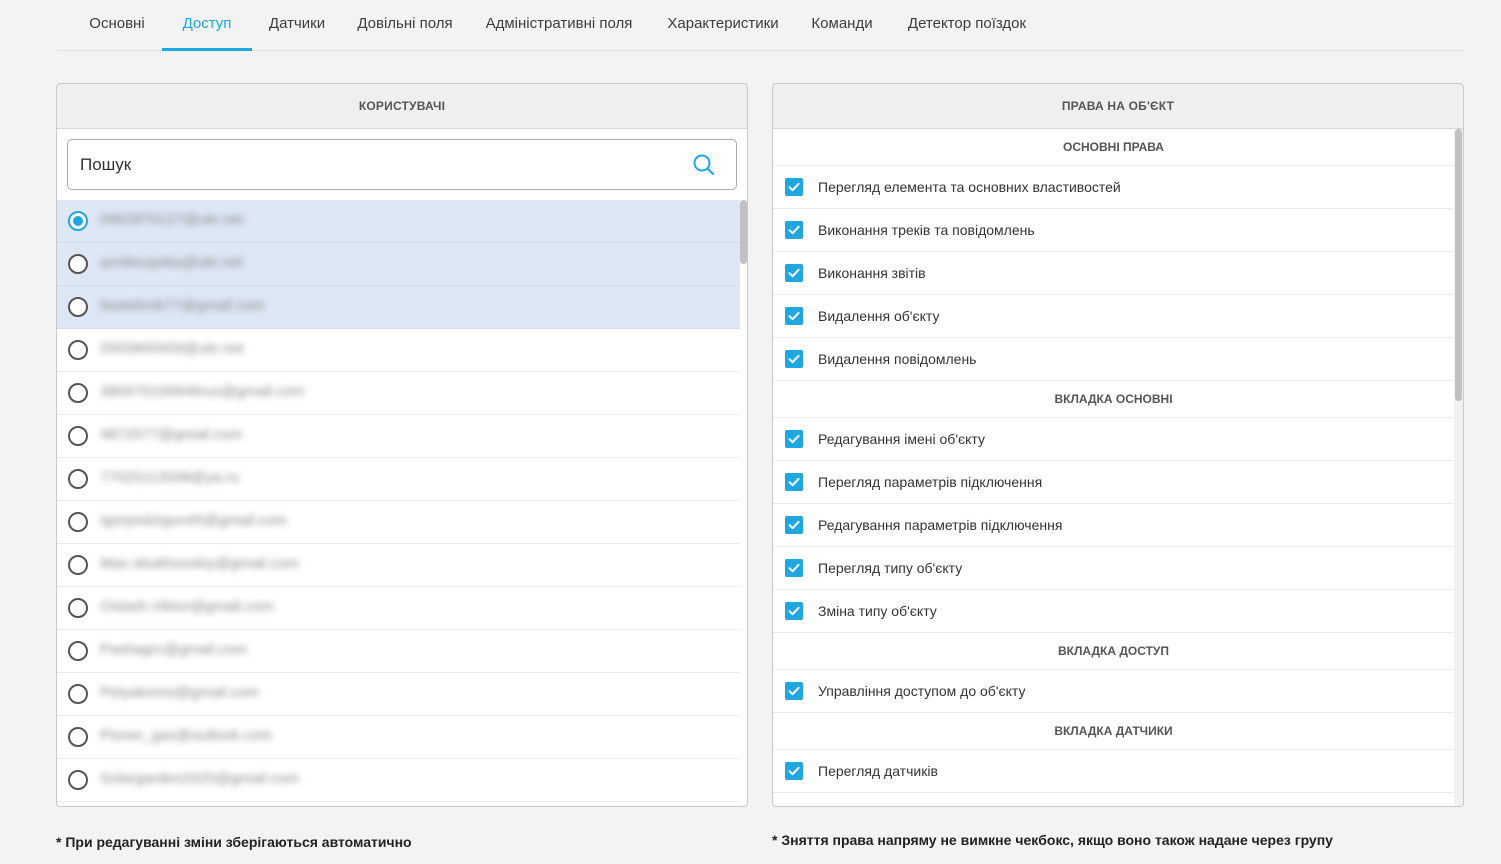  I want to click on user-email: armbezpeka@ukr.net, so click(171, 262).